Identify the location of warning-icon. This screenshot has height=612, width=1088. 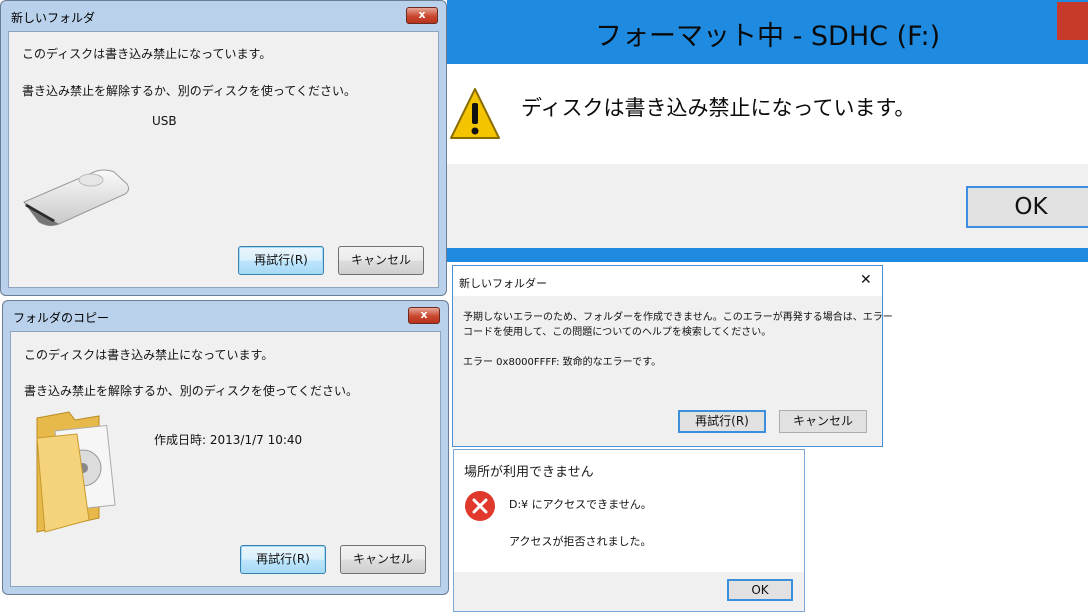
(475, 113).